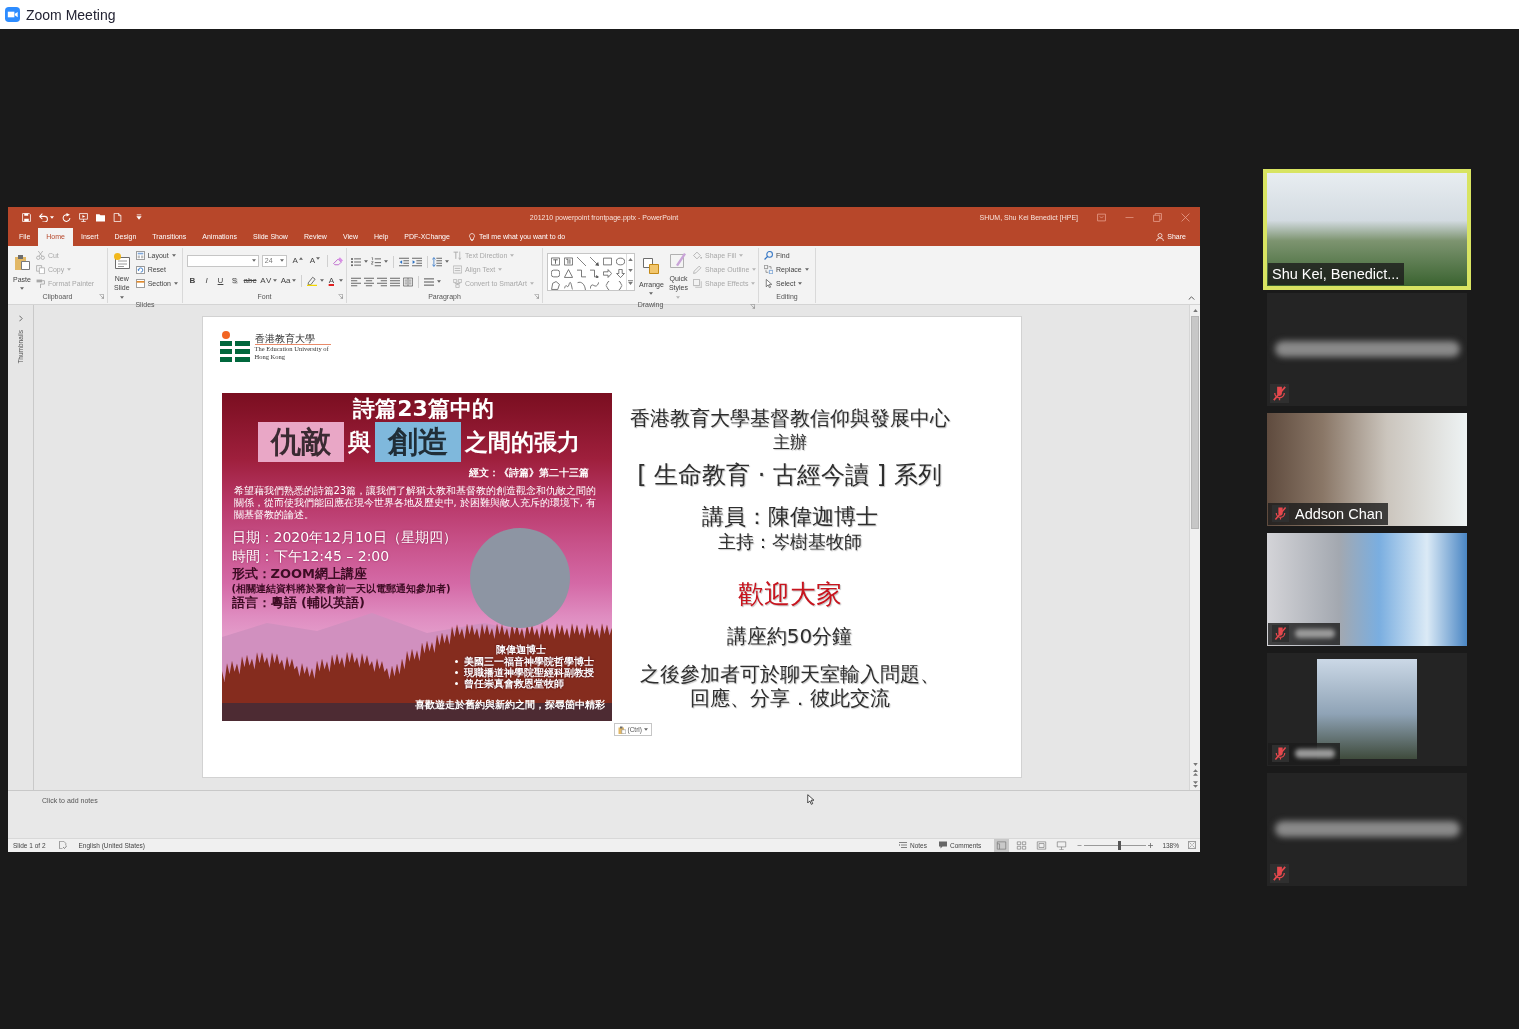 Image resolution: width=1519 pixels, height=1029 pixels. What do you see at coordinates (1160, 236) in the screenshot?
I see `person-icon` at bounding box center [1160, 236].